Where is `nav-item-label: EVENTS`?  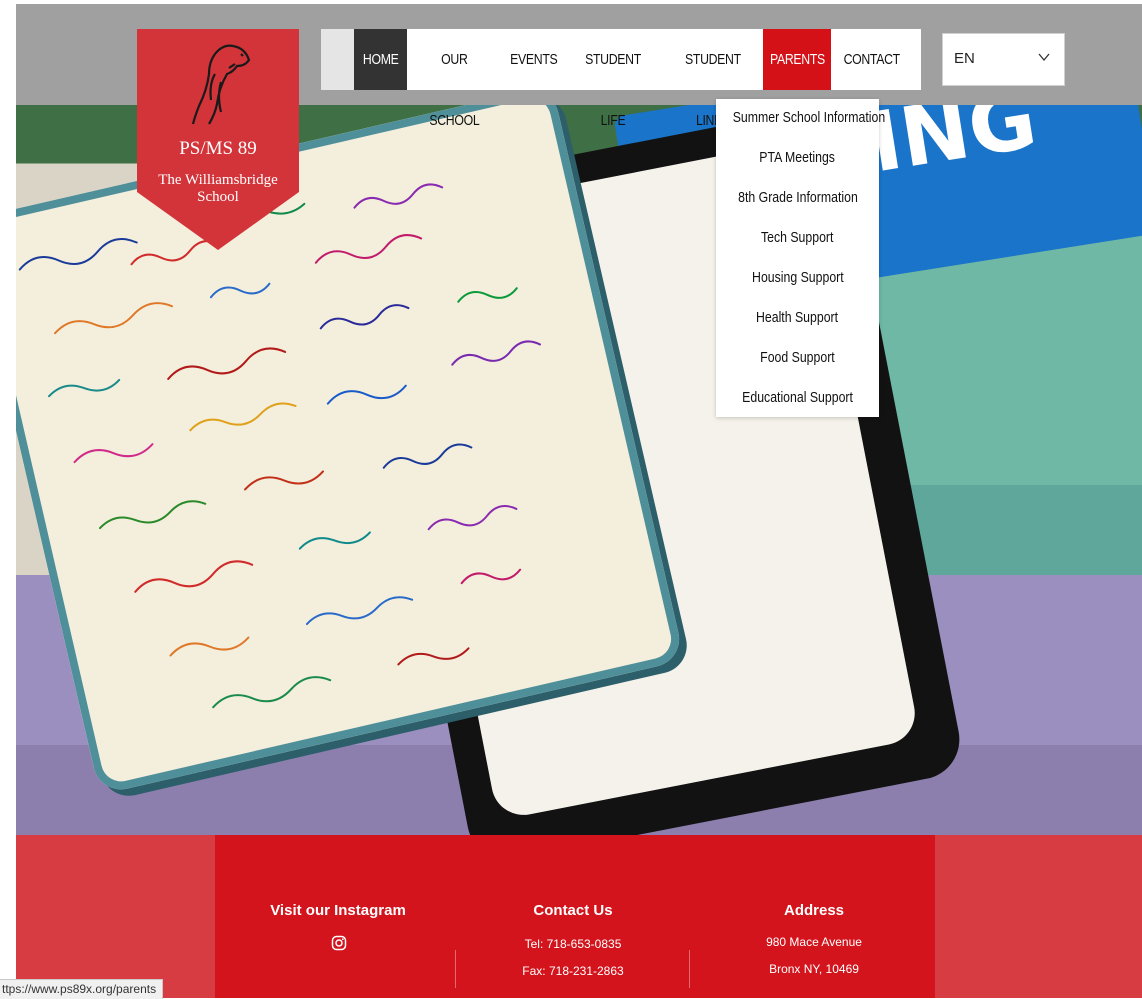 nav-item-label: EVENTS is located at coordinates (534, 59).